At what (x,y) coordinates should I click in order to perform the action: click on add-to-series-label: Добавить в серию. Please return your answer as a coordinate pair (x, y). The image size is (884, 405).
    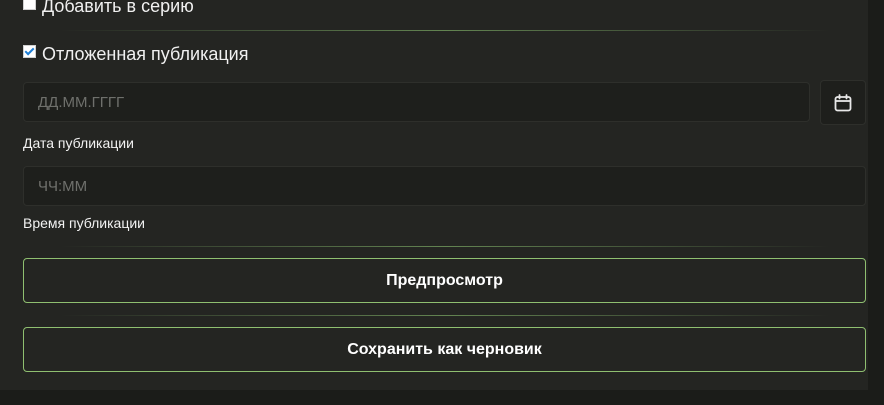
    Looking at the image, I should click on (118, 8).